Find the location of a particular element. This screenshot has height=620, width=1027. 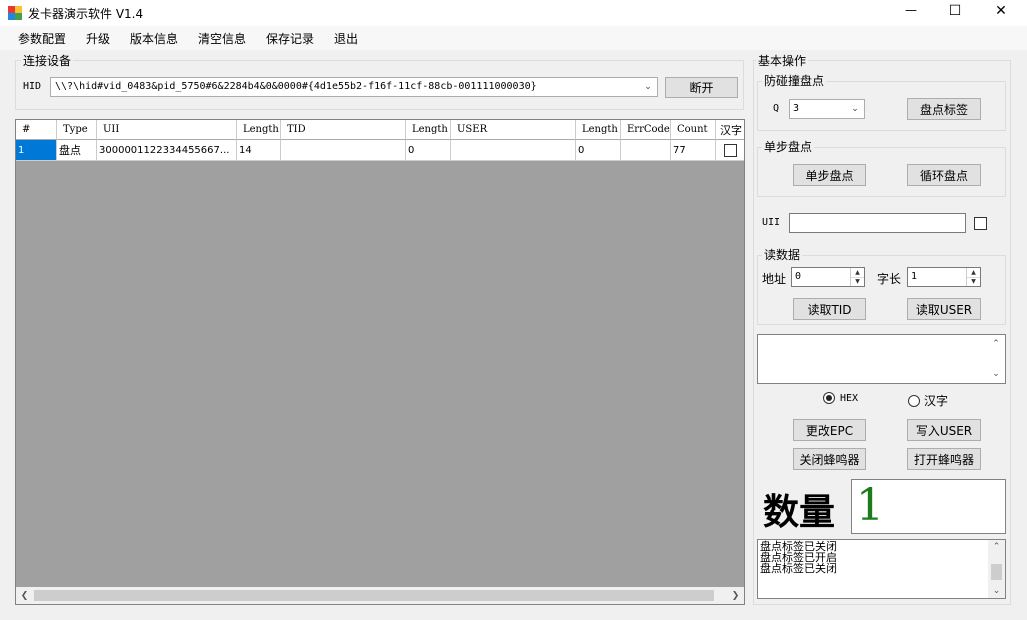

quantity-label: 数量 is located at coordinates (799, 512).